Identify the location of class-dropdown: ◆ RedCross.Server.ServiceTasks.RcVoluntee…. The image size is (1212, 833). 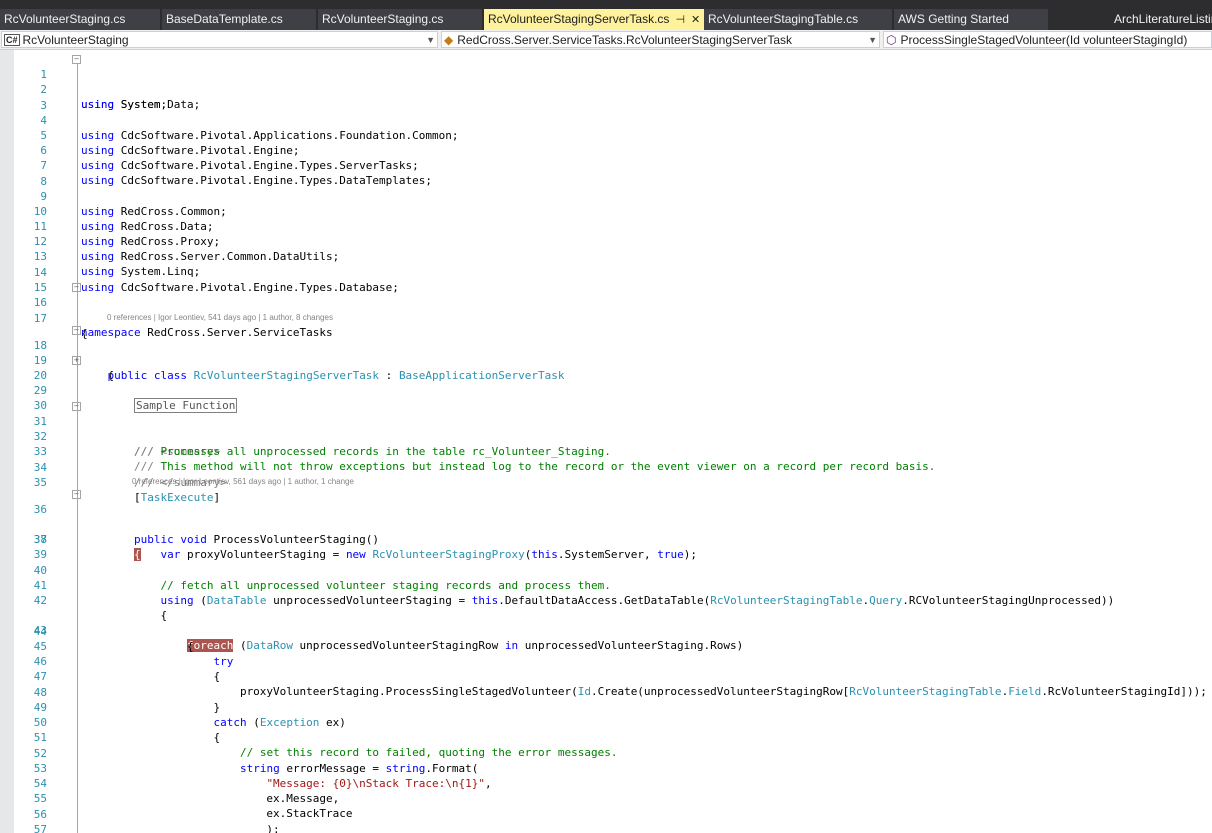
(660, 39).